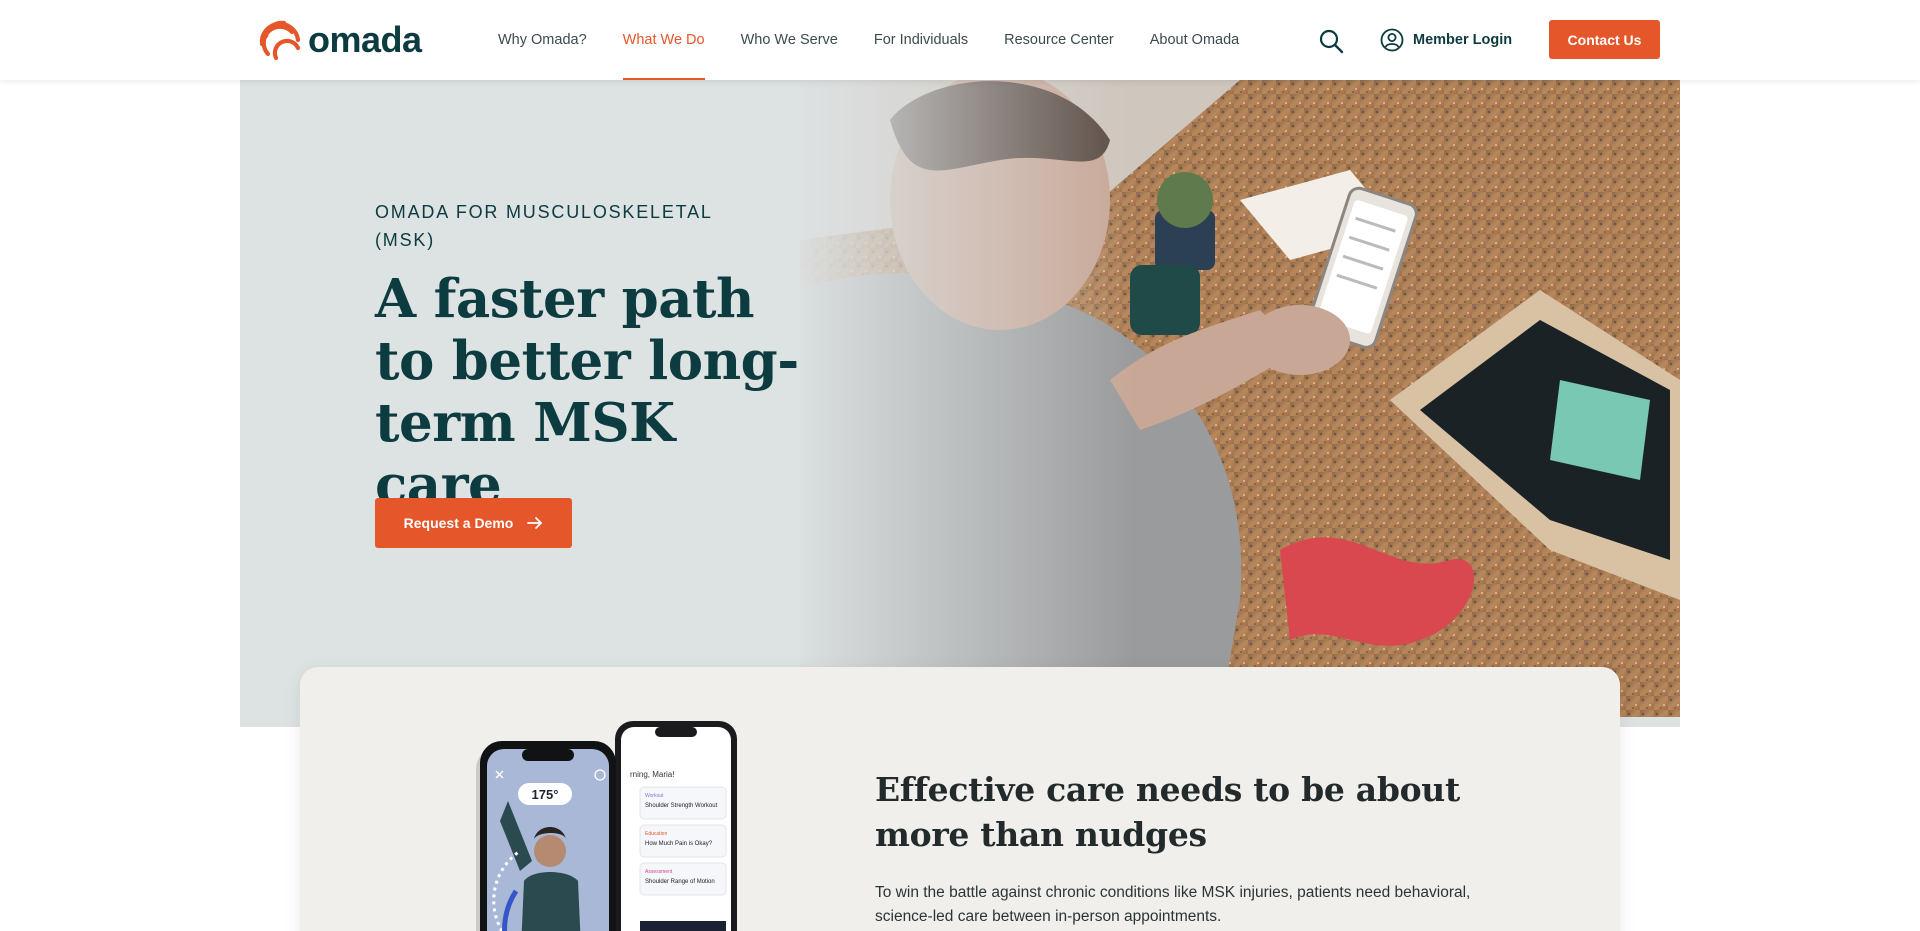 This screenshot has width=1920, height=931. I want to click on hero-eyebrow: OMADA FOR MUSCULOSKELETAL (MSK), so click(544, 226).